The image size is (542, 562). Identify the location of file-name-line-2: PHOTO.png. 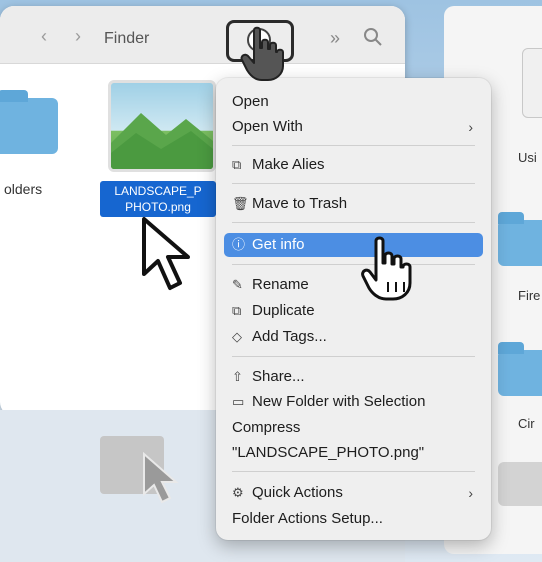
(158, 207).